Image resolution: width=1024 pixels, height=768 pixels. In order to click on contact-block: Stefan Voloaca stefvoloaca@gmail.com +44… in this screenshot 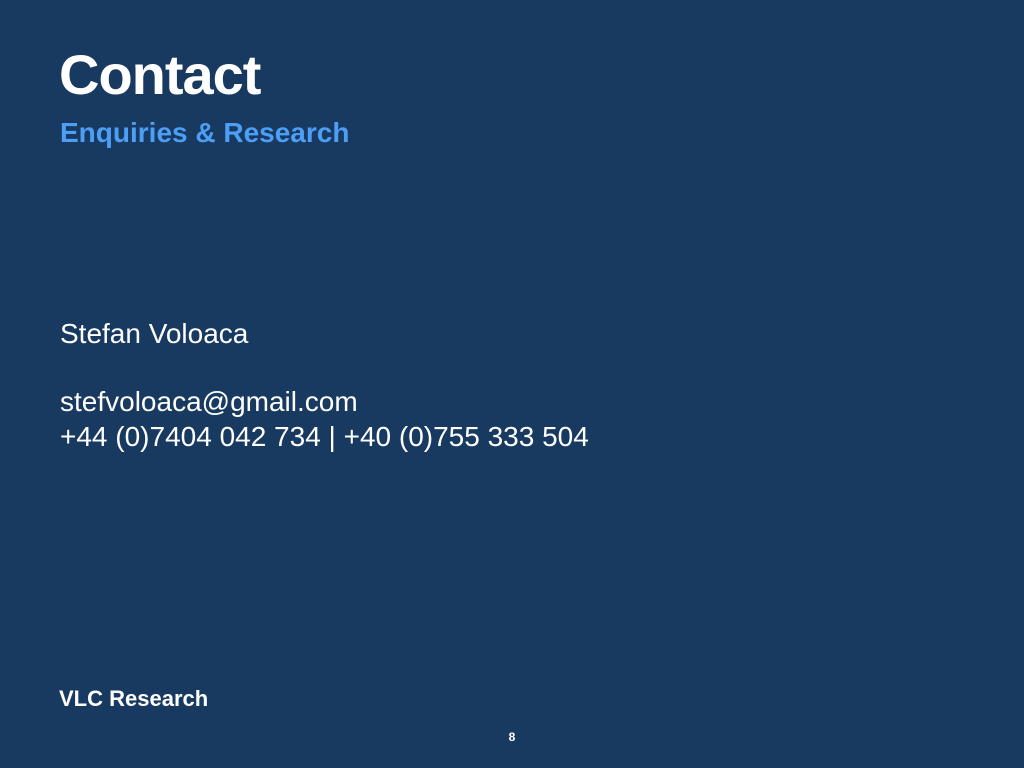, I will do `click(324, 385)`.